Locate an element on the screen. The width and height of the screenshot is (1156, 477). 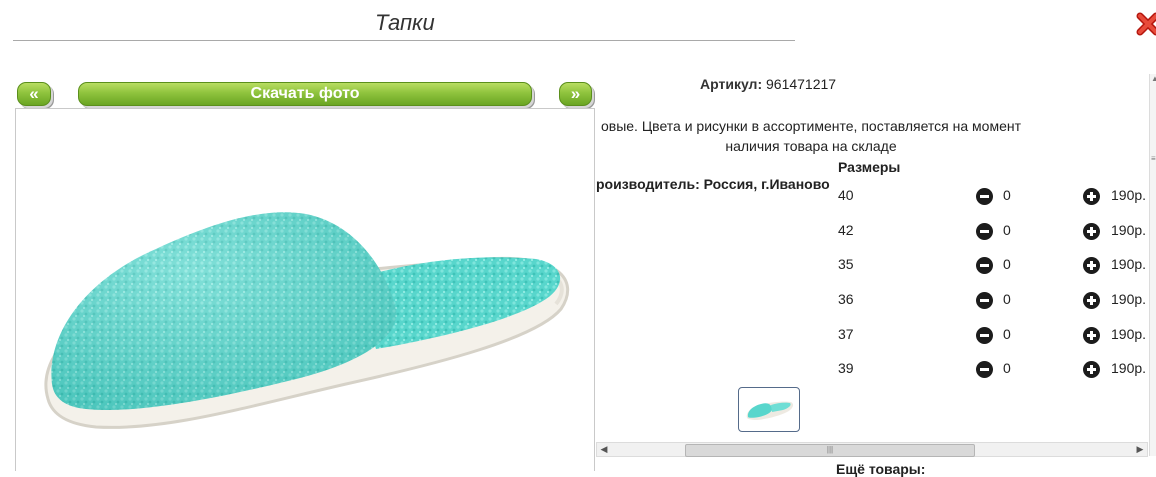
scroll-grip-icon: ≡ is located at coordinates (1153, 158).